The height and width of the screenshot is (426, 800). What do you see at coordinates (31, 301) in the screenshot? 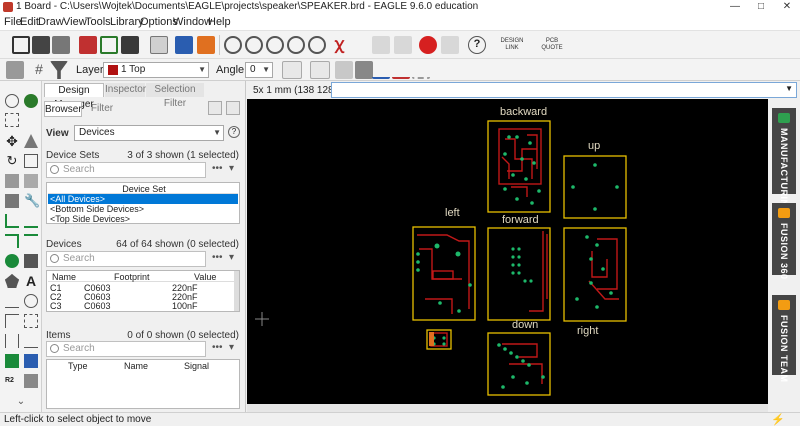
I see `circle-icon` at bounding box center [31, 301].